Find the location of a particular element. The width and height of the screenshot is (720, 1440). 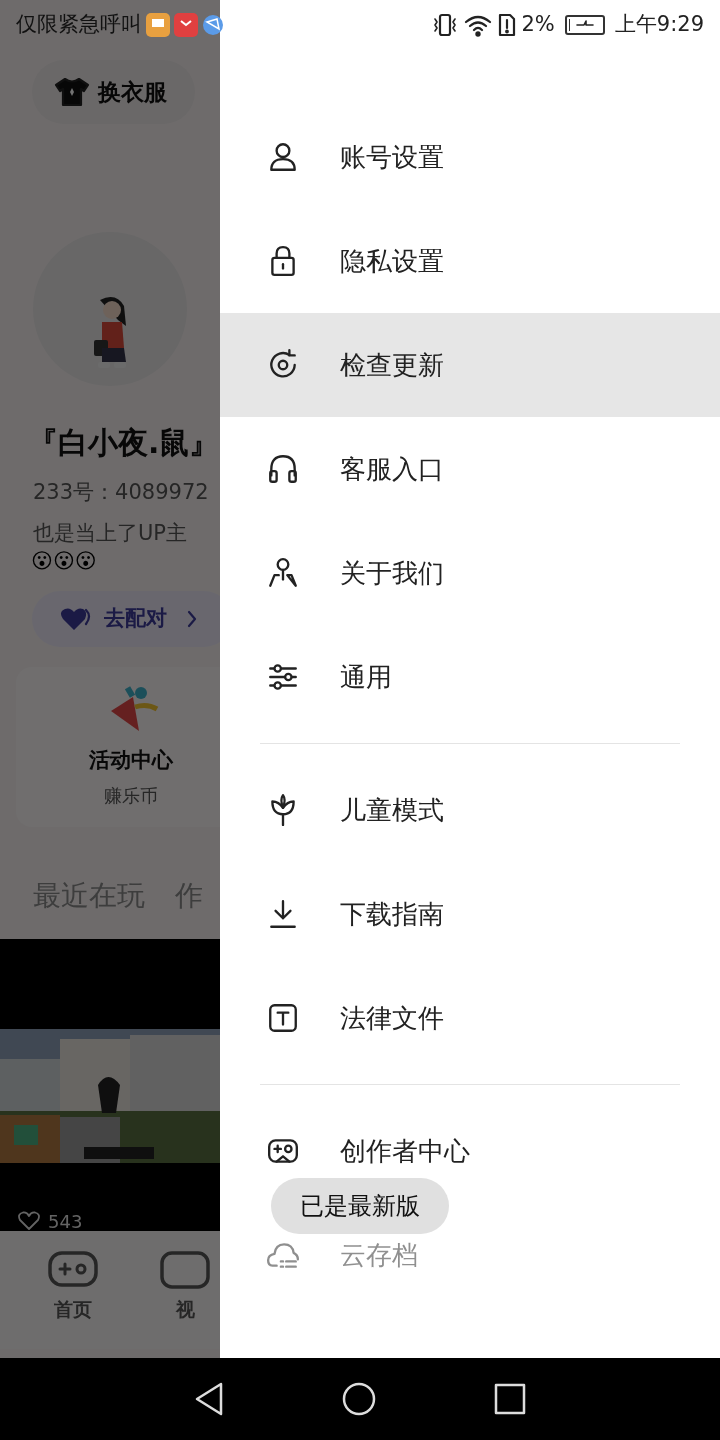

activity-title: 活动中心 is located at coordinates (131, 760).